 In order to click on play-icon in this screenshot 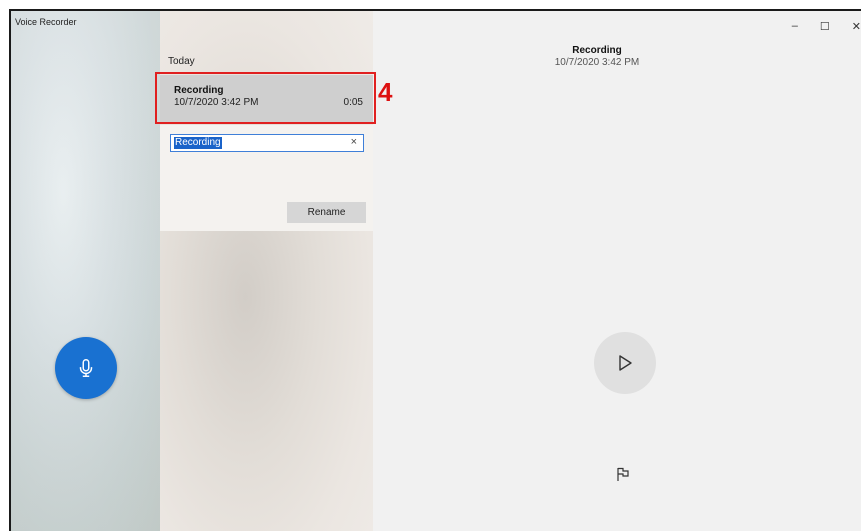, I will do `click(625, 363)`.